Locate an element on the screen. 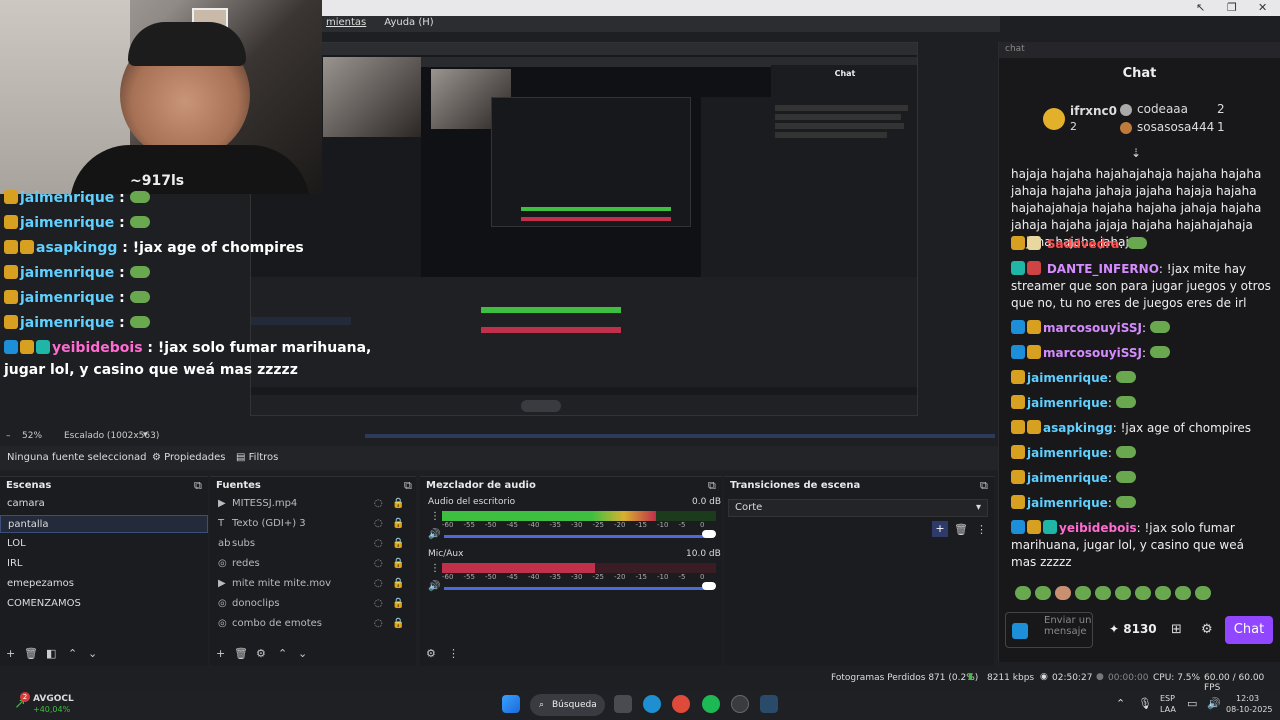 This screenshot has width=1280, height=720. task-view-icon is located at coordinates (623, 704).